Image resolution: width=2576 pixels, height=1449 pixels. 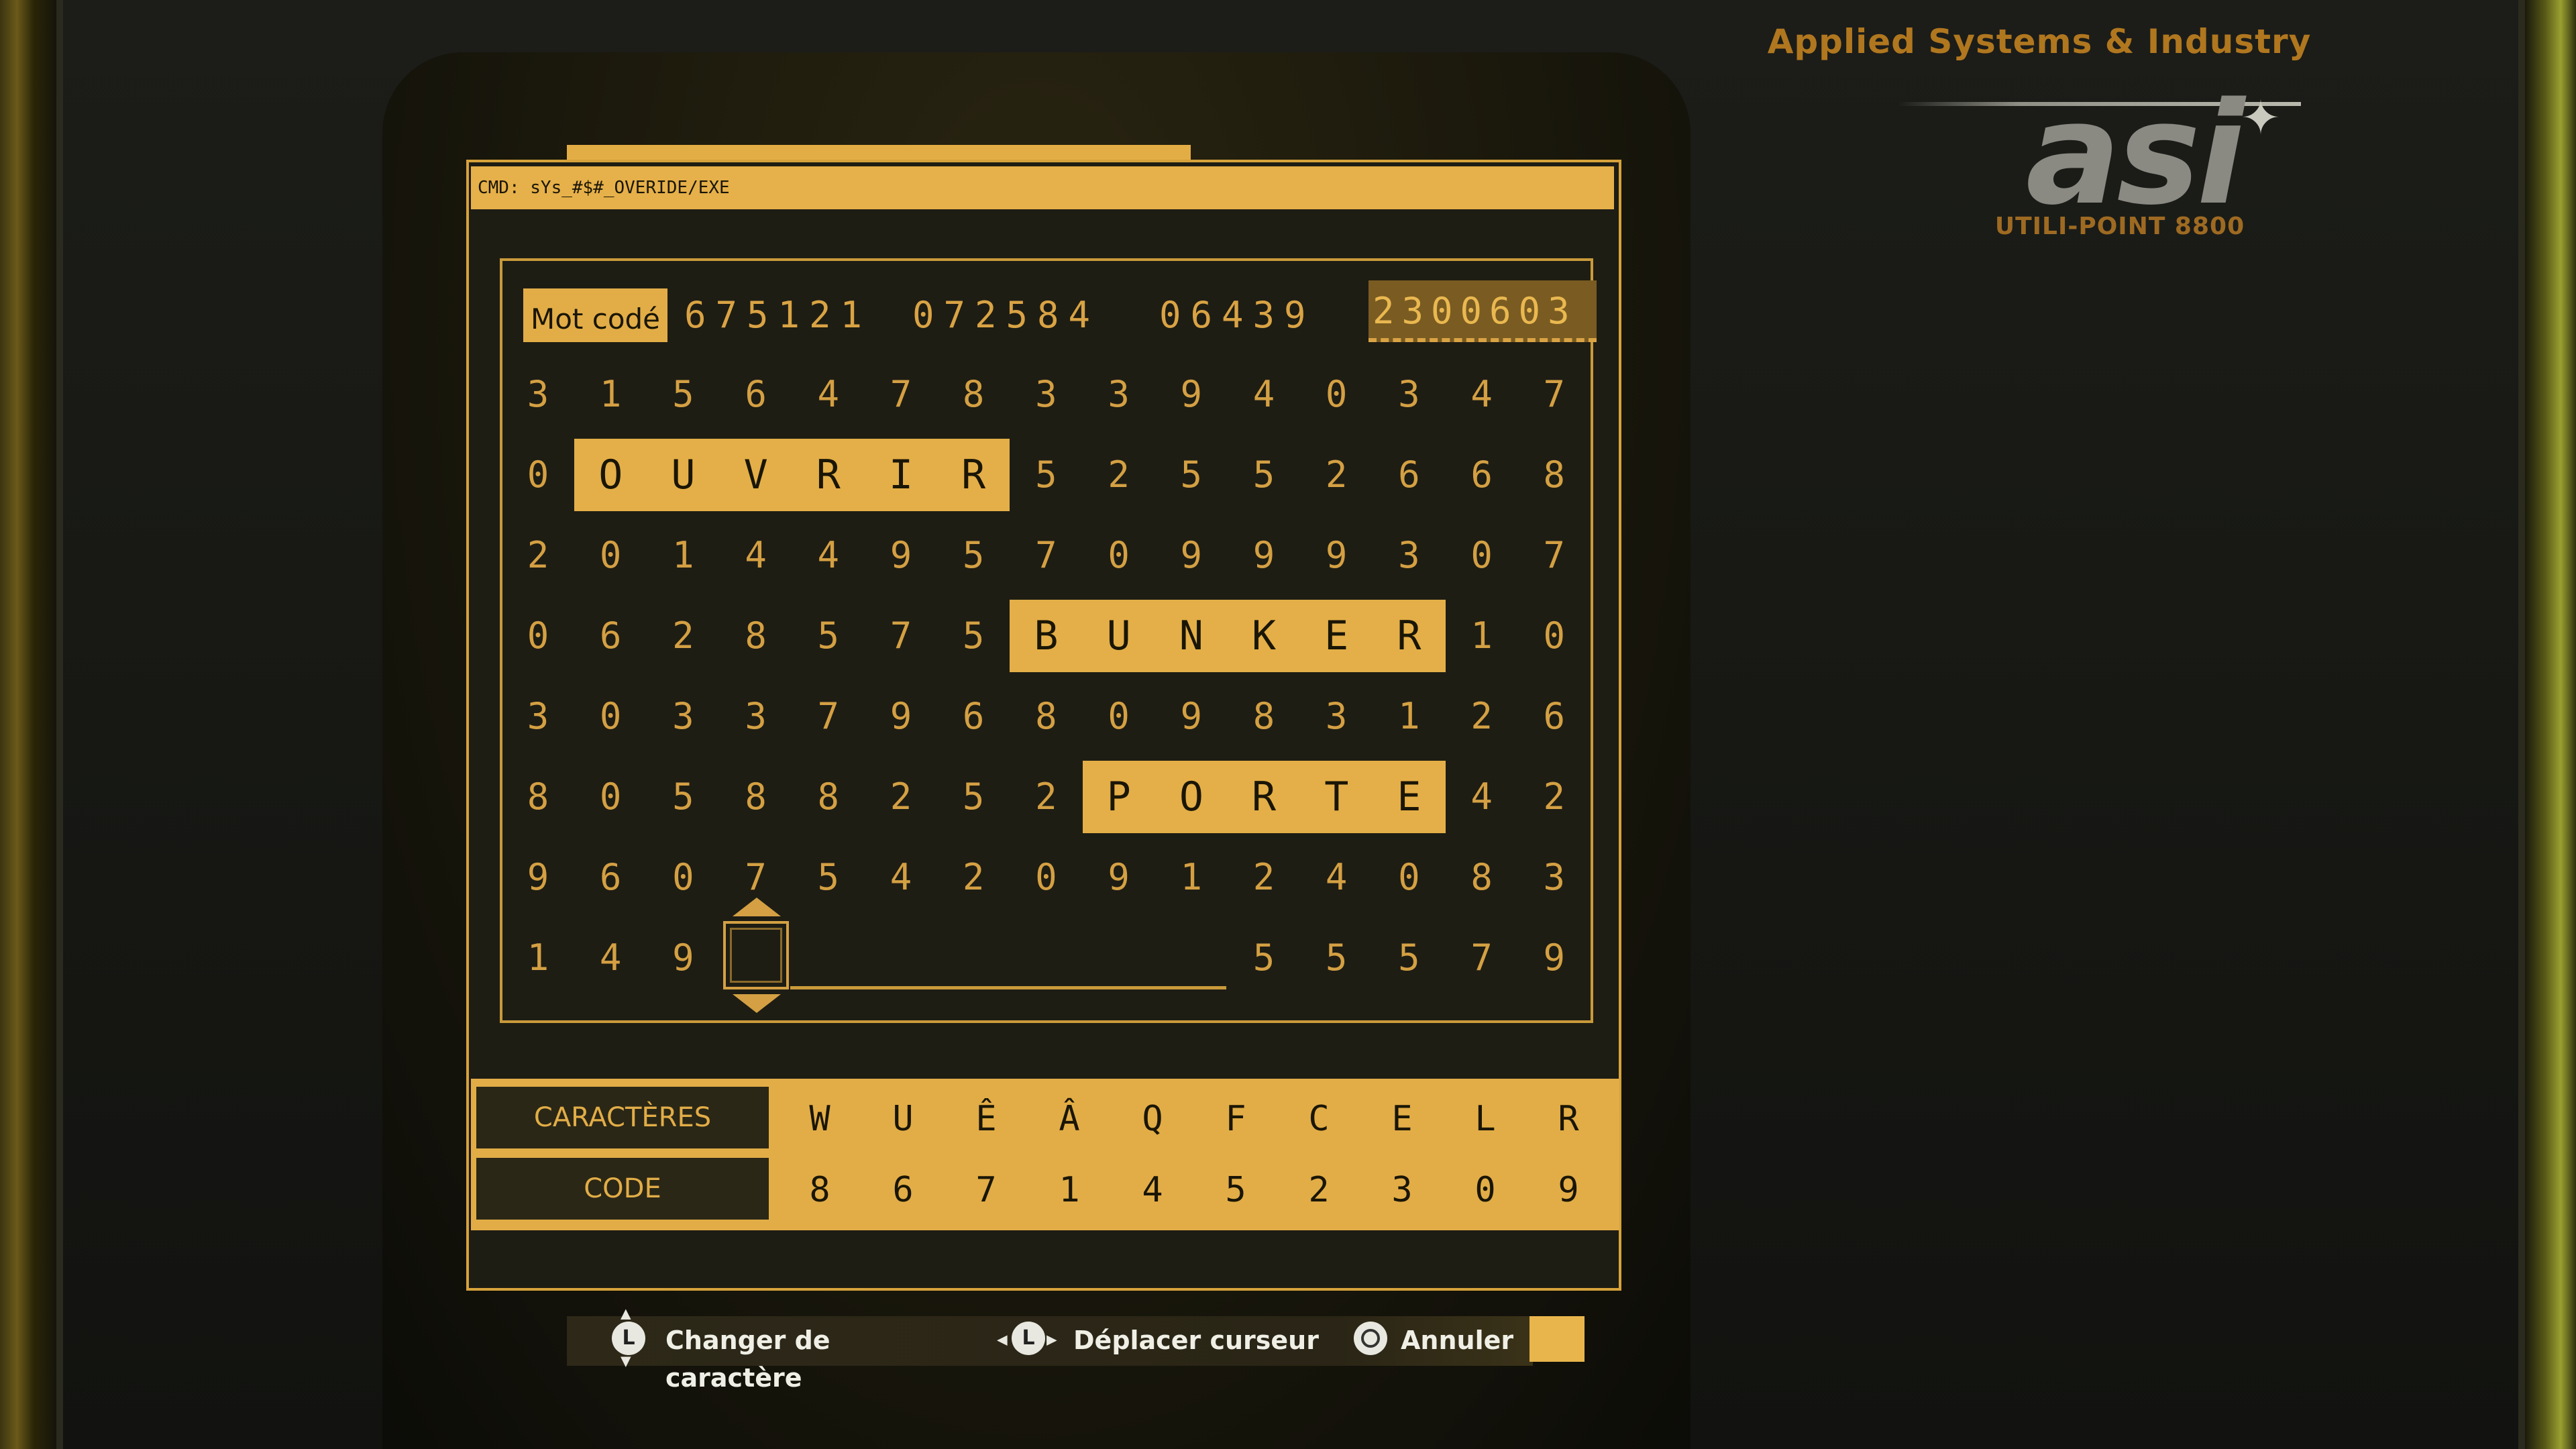 What do you see at coordinates (819, 1190) in the screenshot?
I see `legend-code: 8` at bounding box center [819, 1190].